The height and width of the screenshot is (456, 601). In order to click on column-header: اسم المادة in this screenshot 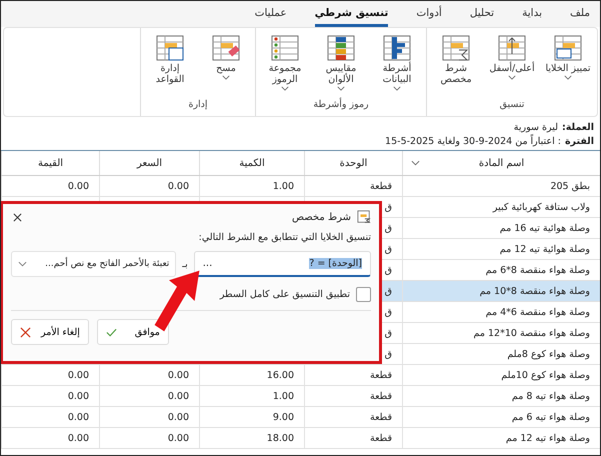, I will do `click(501, 163)`.